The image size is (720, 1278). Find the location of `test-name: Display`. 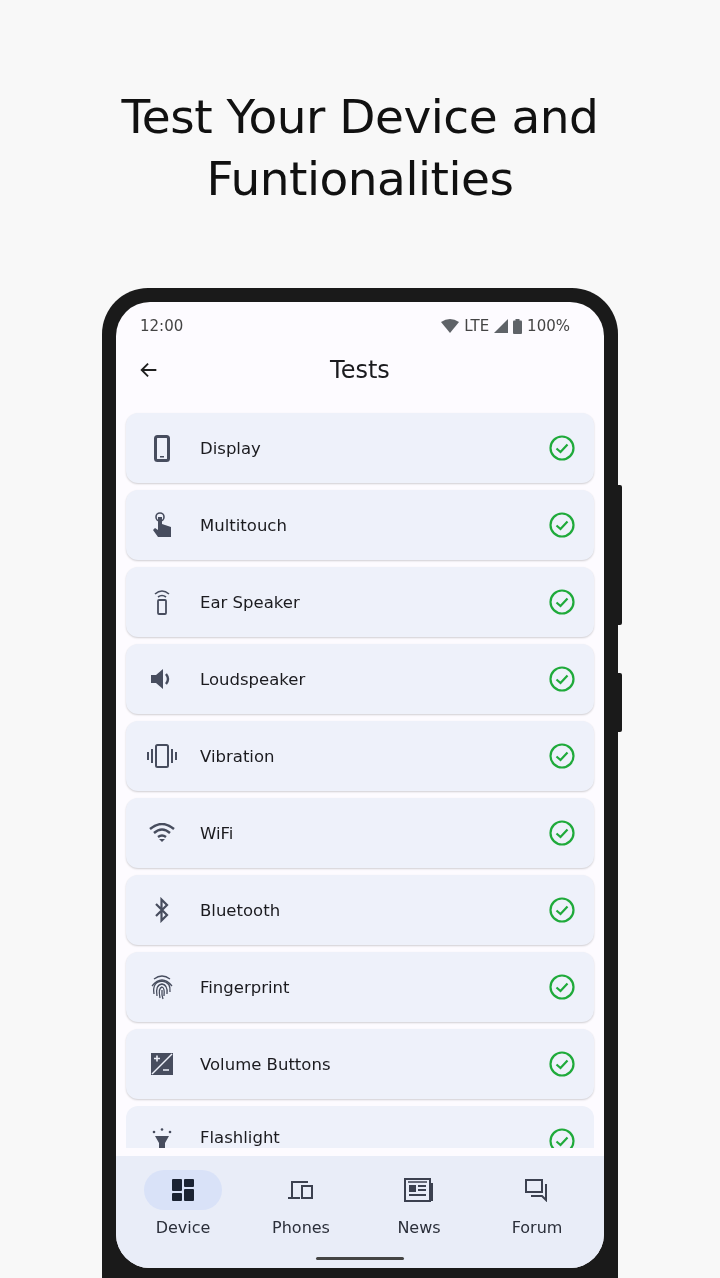

test-name: Display is located at coordinates (231, 448).